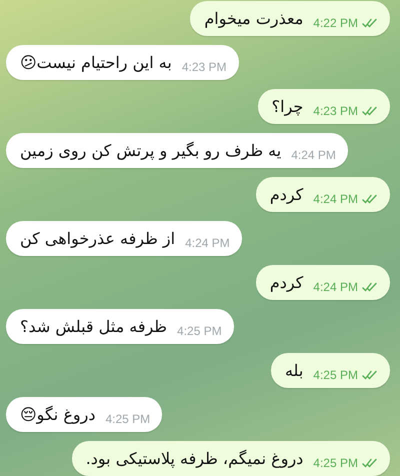  I want to click on message-text: معذرت میخوام, so click(254, 19).